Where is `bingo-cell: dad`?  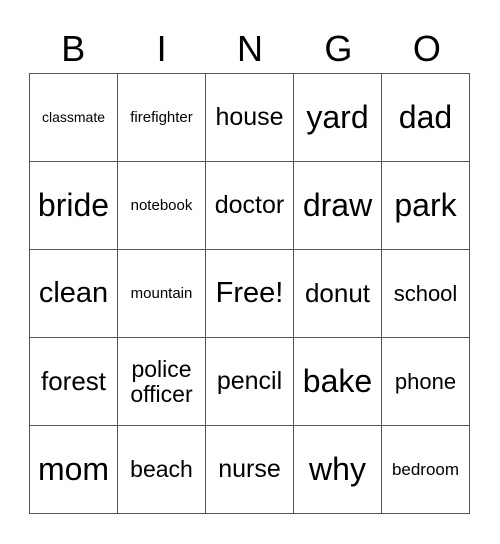 bingo-cell: dad is located at coordinates (425, 117).